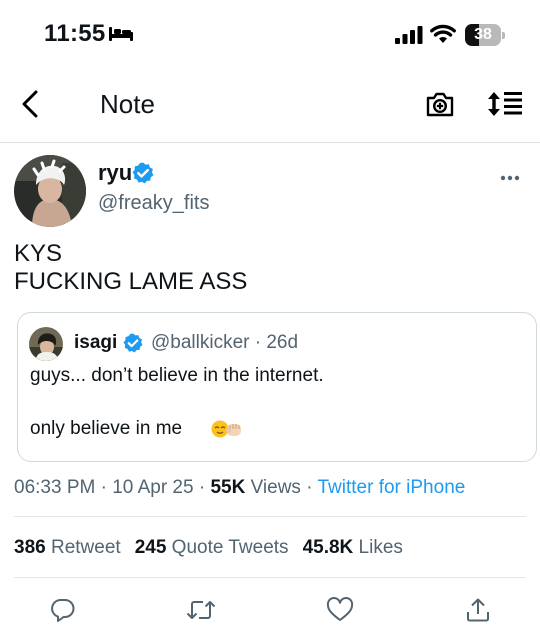 The height and width of the screenshot is (642, 540). I want to click on views-count: 55K, so click(228, 487).